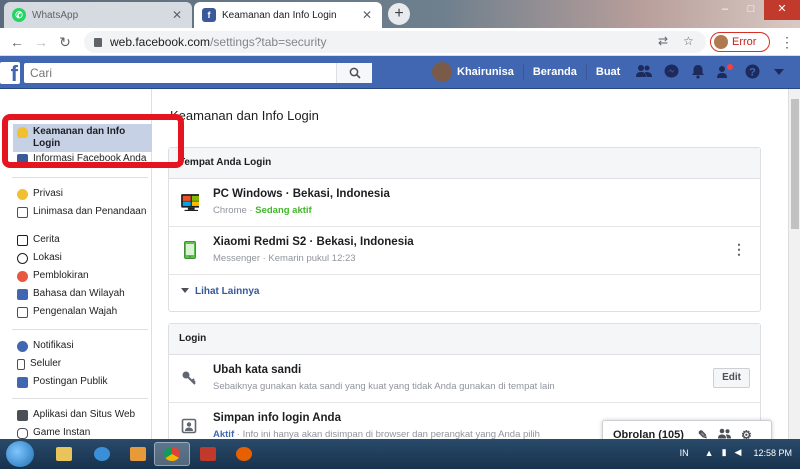 The image size is (800, 469). I want to click on globe-icon, so click(22, 346).